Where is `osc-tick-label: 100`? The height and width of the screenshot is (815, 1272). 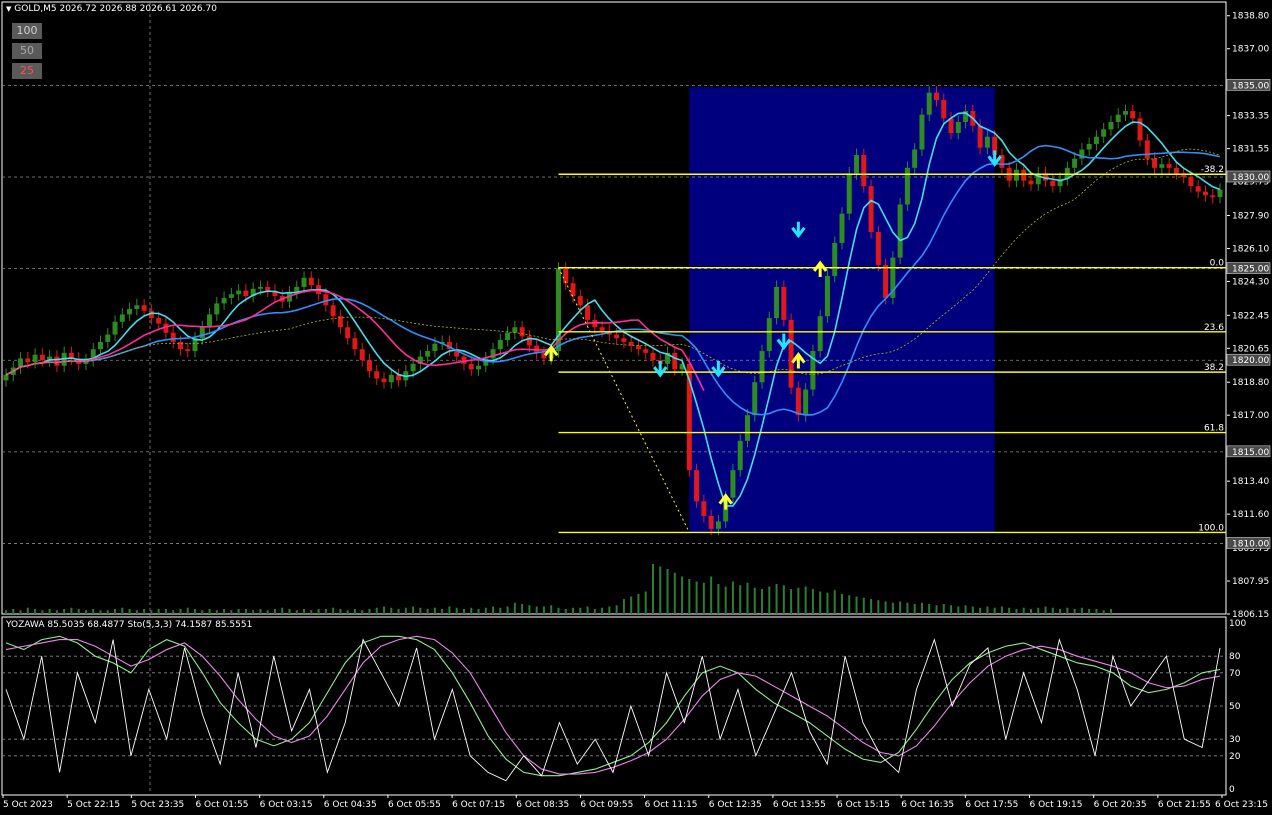
osc-tick-label: 100 is located at coordinates (1237, 624).